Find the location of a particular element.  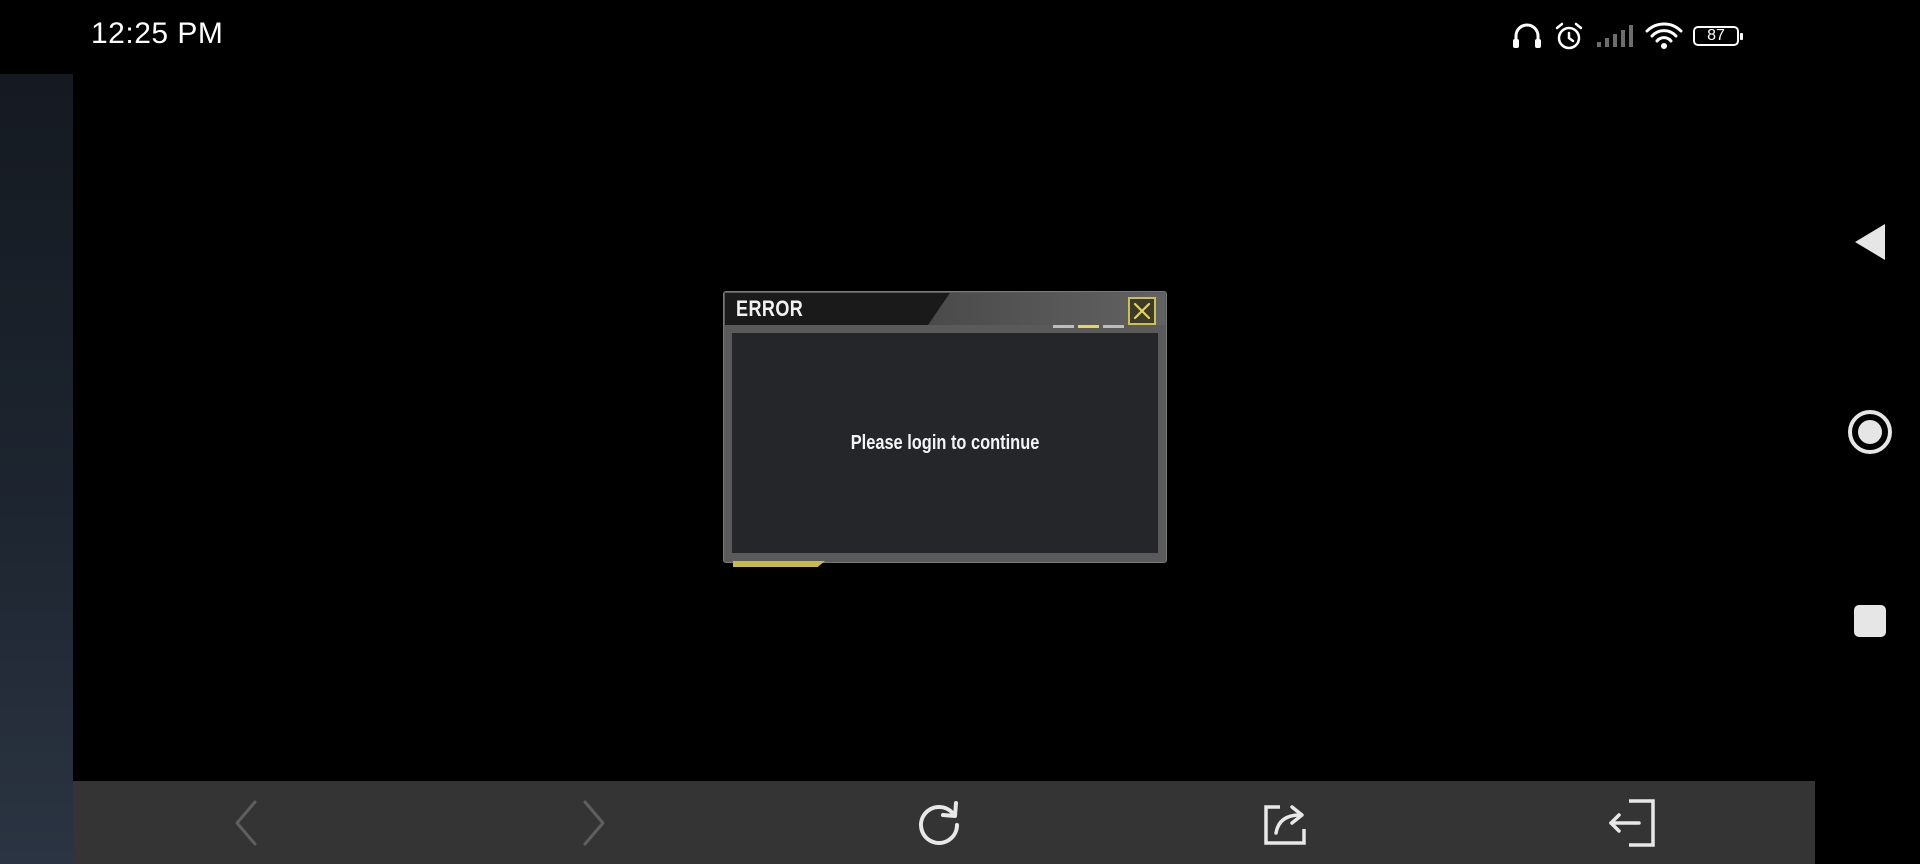

system-navigation is located at coordinates (1867, 469).